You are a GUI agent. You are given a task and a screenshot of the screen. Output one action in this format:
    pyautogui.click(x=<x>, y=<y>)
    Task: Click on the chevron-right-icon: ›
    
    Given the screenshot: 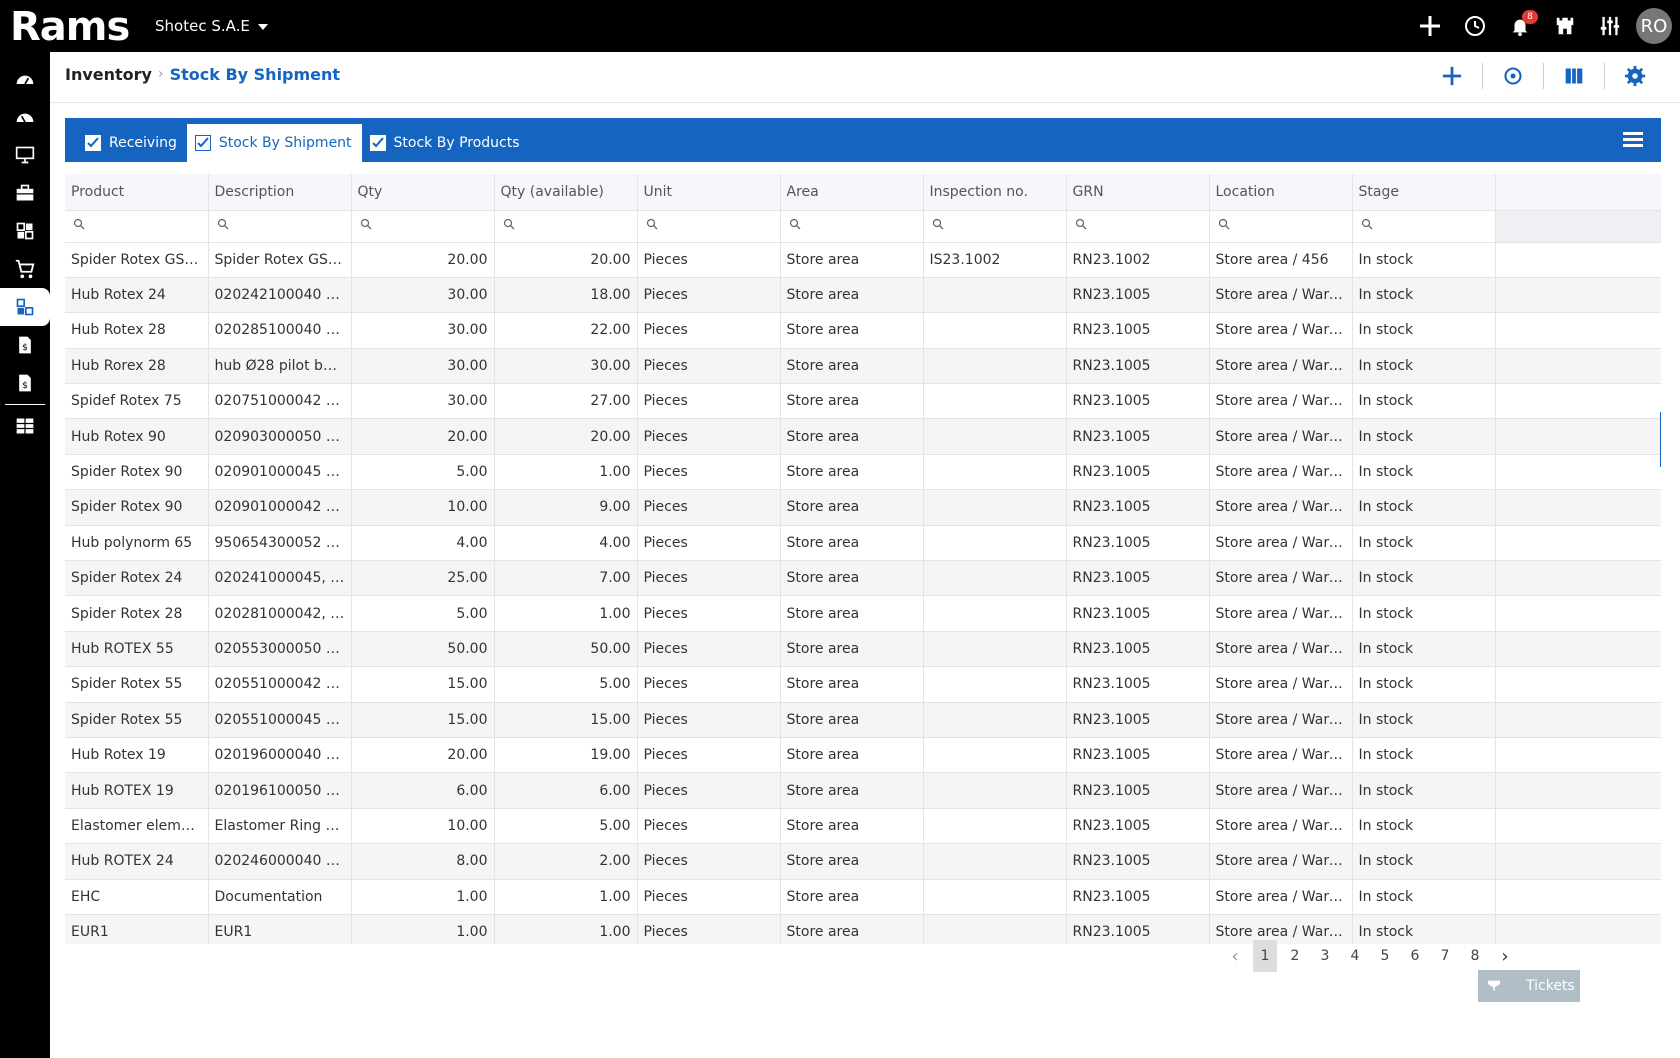 What is the action you would take?
    pyautogui.click(x=1505, y=956)
    